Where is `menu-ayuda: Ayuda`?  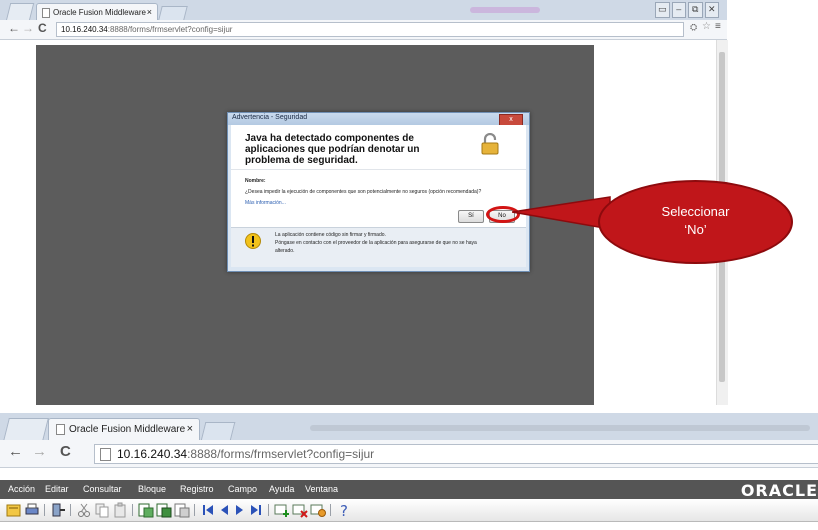
menu-ayuda: Ayuda is located at coordinates (281, 489).